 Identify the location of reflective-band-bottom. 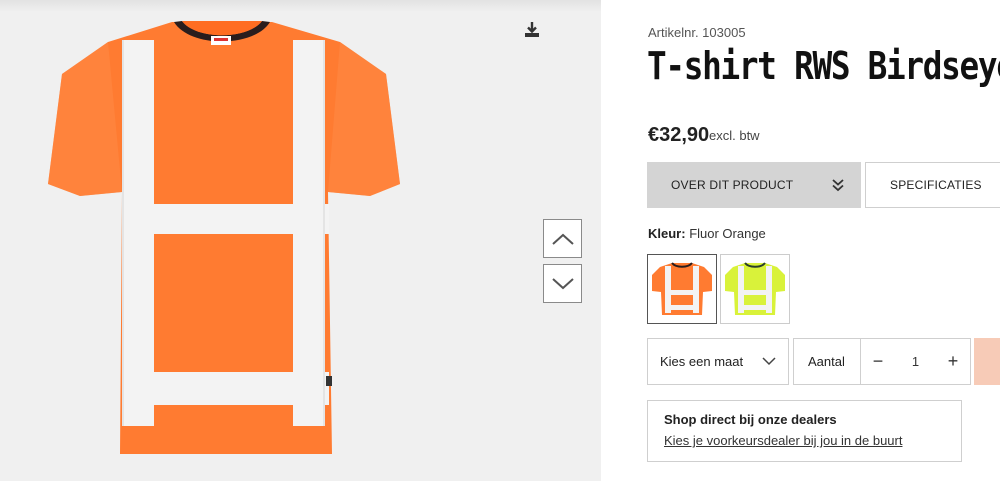
(225, 388).